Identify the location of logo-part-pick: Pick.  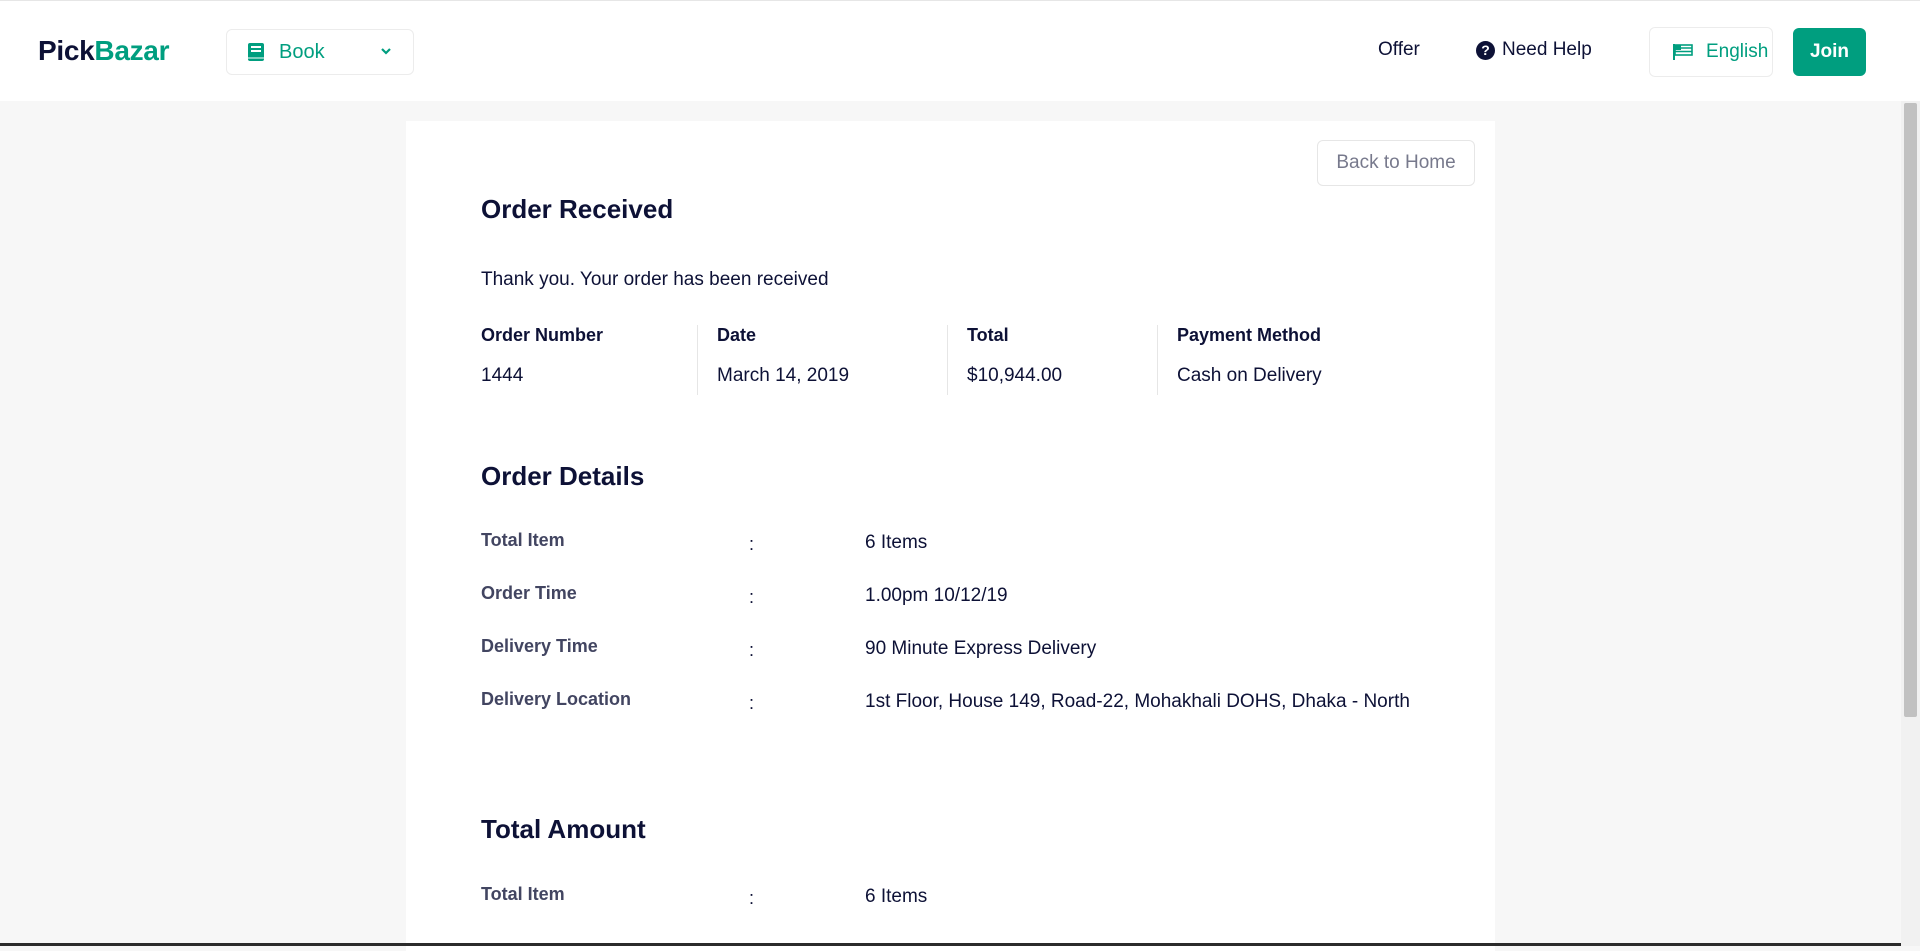
(66, 50).